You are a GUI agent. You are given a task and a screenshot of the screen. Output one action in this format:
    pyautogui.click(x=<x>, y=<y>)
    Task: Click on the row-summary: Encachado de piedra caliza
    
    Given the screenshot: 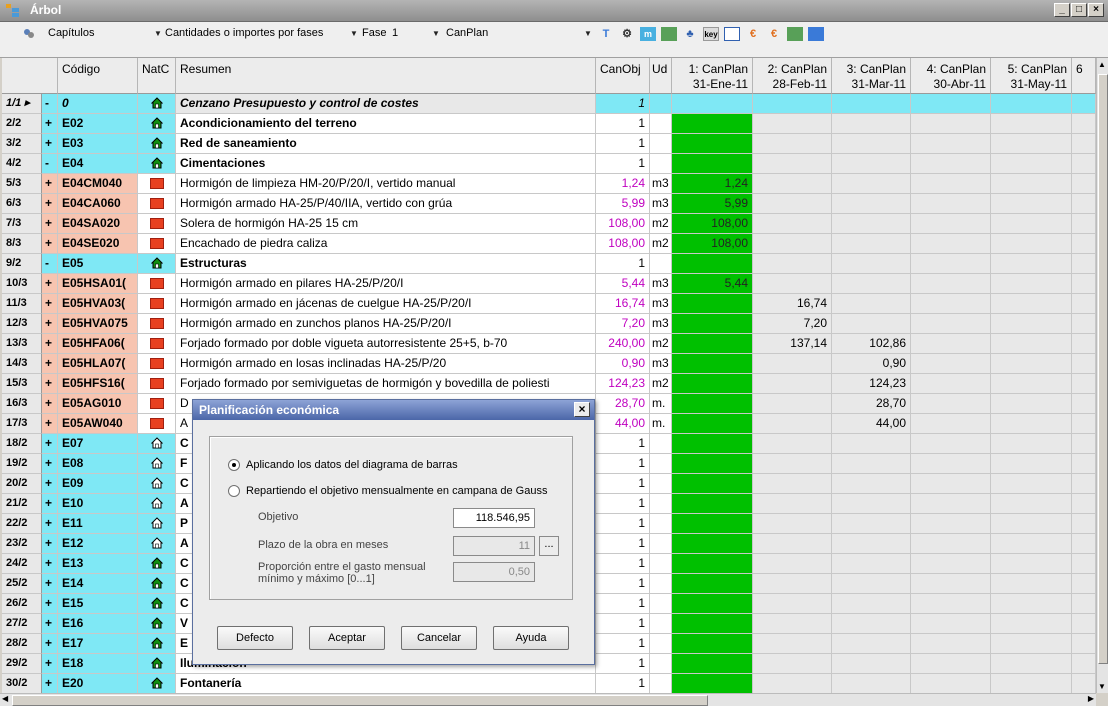 What is the action you would take?
    pyautogui.click(x=386, y=244)
    